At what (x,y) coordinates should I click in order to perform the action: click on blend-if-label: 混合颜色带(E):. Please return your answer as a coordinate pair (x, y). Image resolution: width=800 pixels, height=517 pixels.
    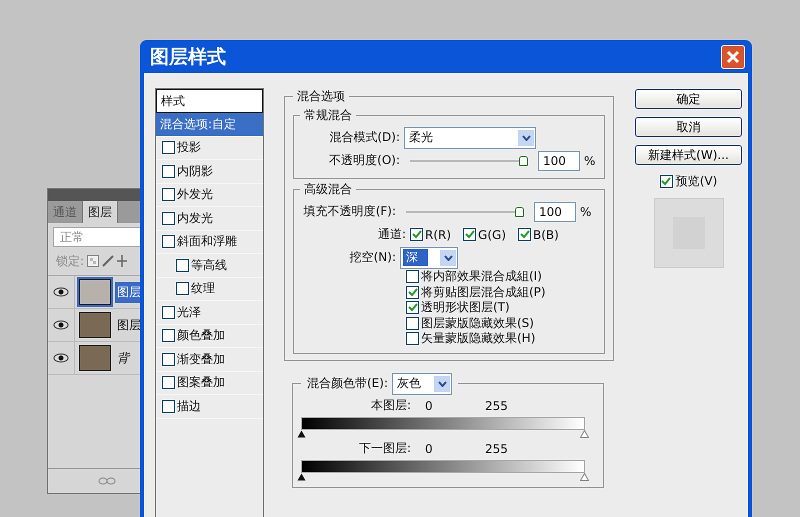
    Looking at the image, I should click on (347, 383).